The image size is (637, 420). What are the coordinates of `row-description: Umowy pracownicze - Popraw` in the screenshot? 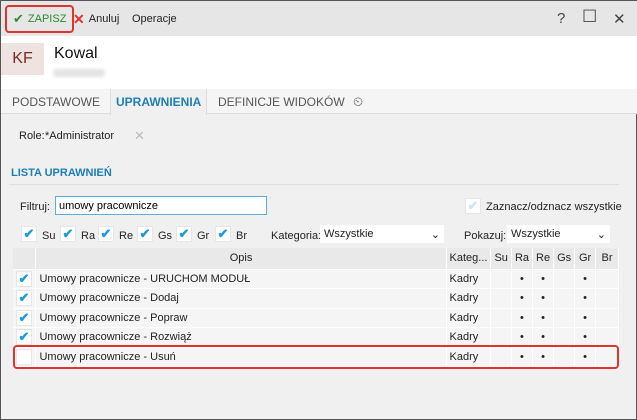 It's located at (241, 318).